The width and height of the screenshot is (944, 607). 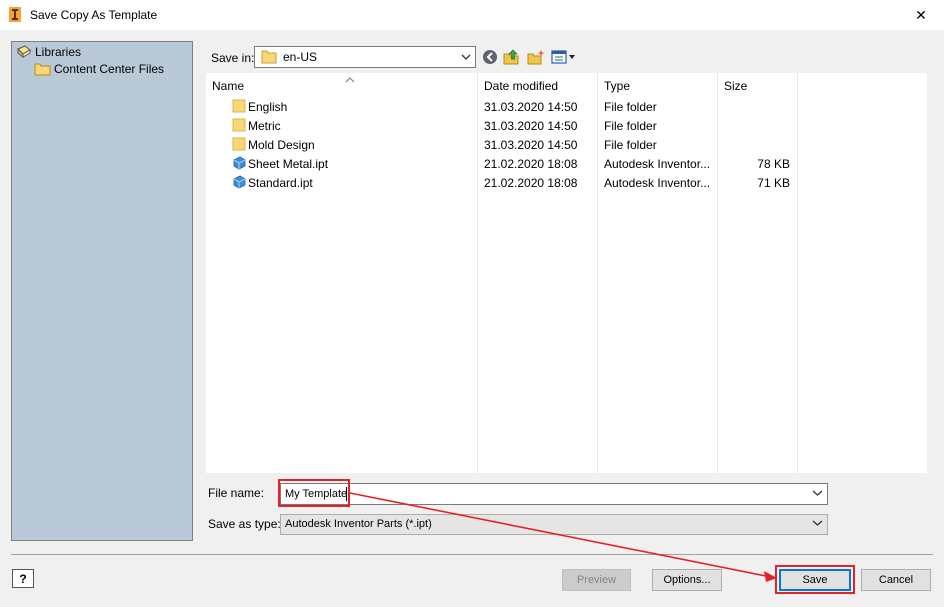 What do you see at coordinates (502, 144) in the screenshot?
I see `file-row: Mold Design 31.03.2020 14:50 File folder` at bounding box center [502, 144].